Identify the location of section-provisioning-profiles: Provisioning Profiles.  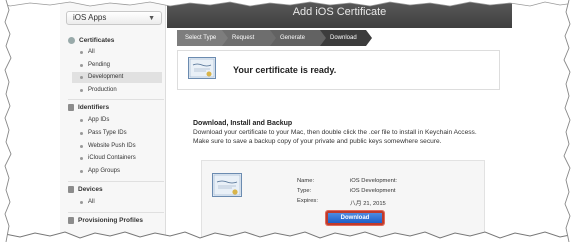
(105, 220).